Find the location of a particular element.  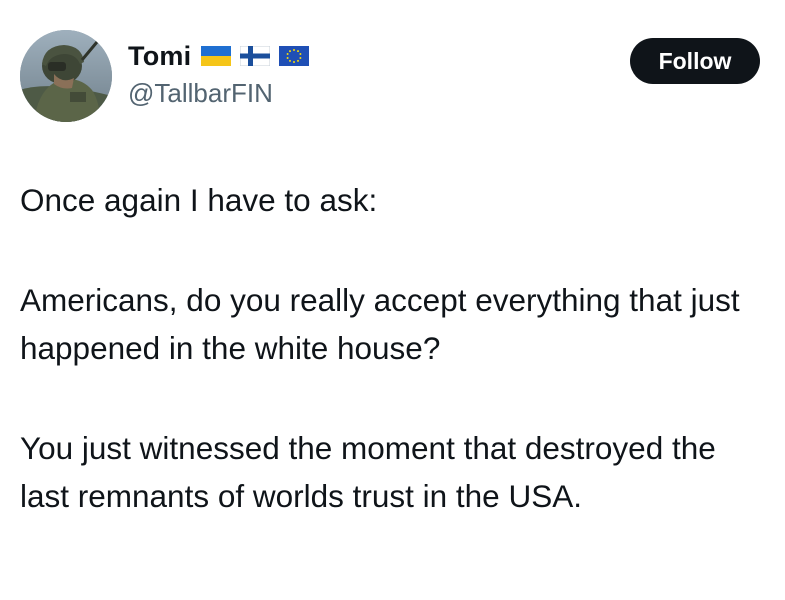

eu-flag-icon is located at coordinates (294, 56).